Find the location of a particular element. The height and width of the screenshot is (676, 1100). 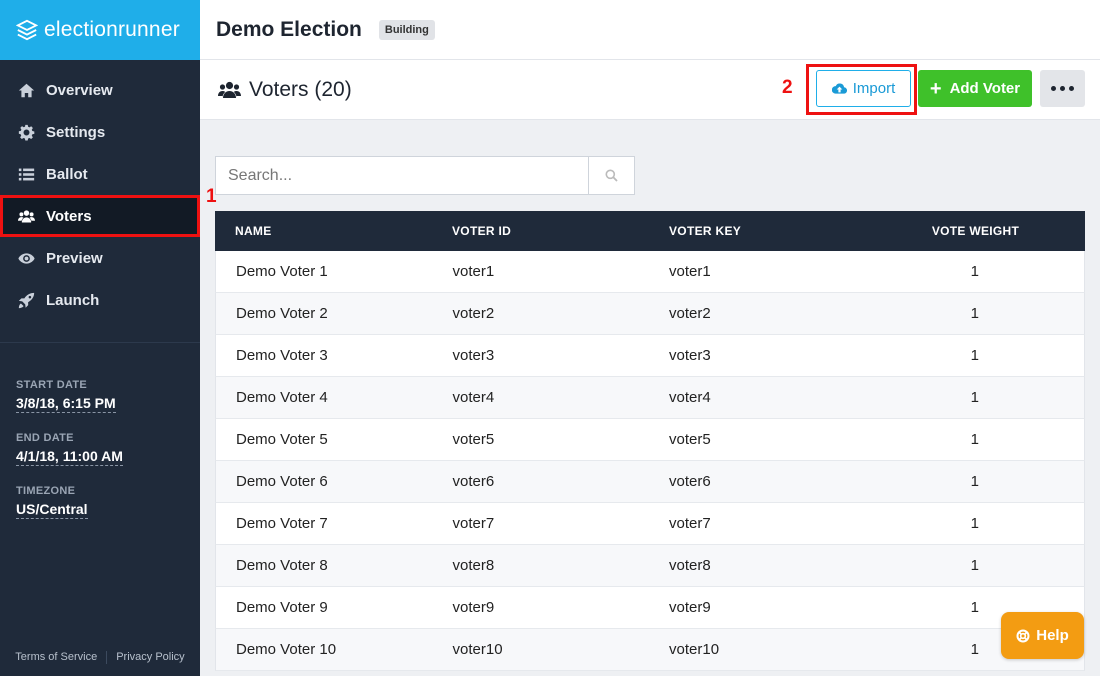

sidebar-item-voters: Voters is located at coordinates (100, 216).